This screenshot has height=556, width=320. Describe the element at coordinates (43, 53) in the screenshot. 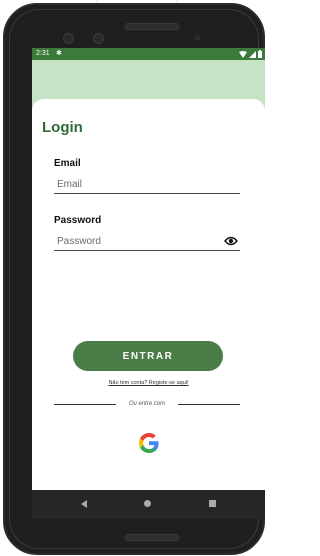

I see `status-time: 2:31` at that location.